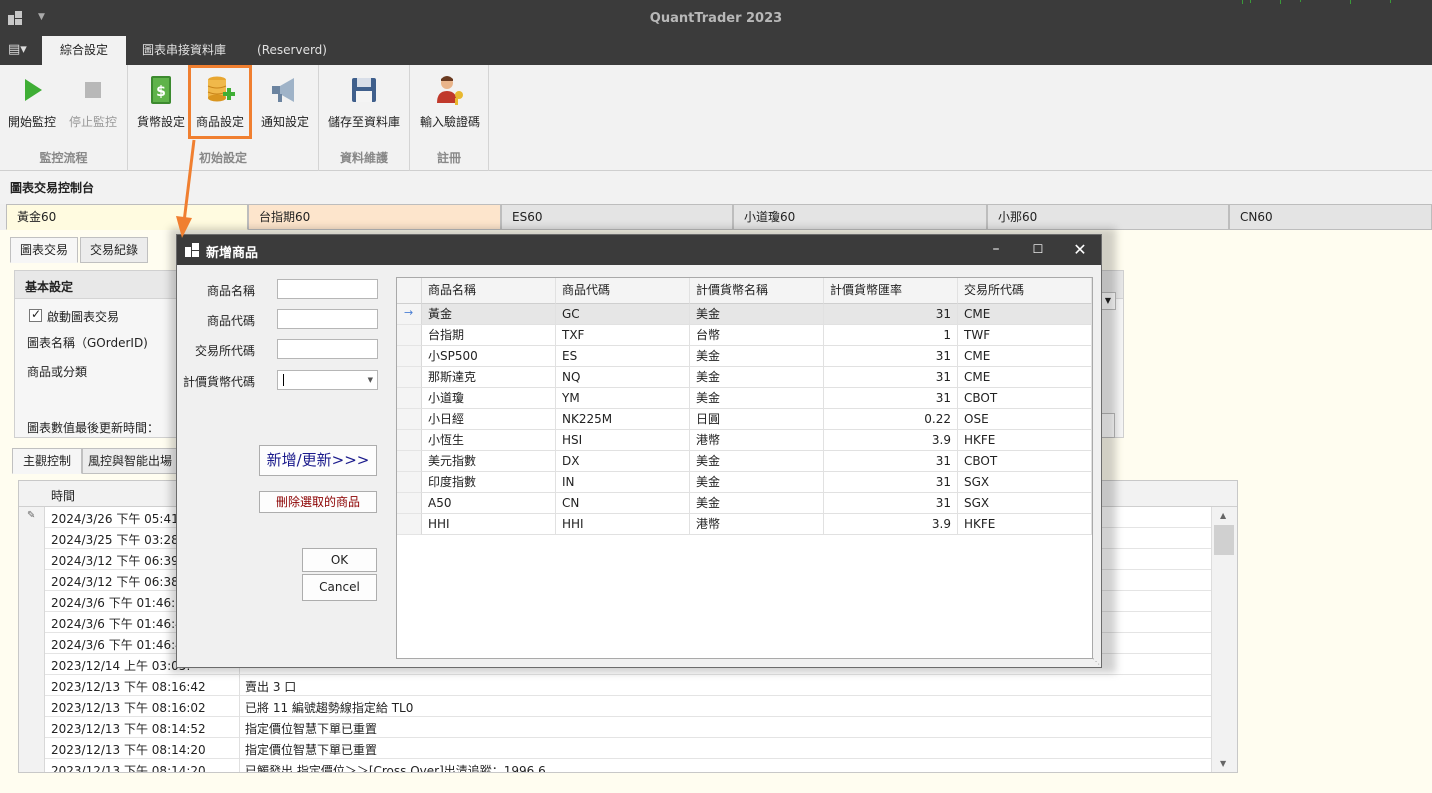 The height and width of the screenshot is (793, 1432). I want to click on tab-general-settings: 綜合設定, so click(84, 50).